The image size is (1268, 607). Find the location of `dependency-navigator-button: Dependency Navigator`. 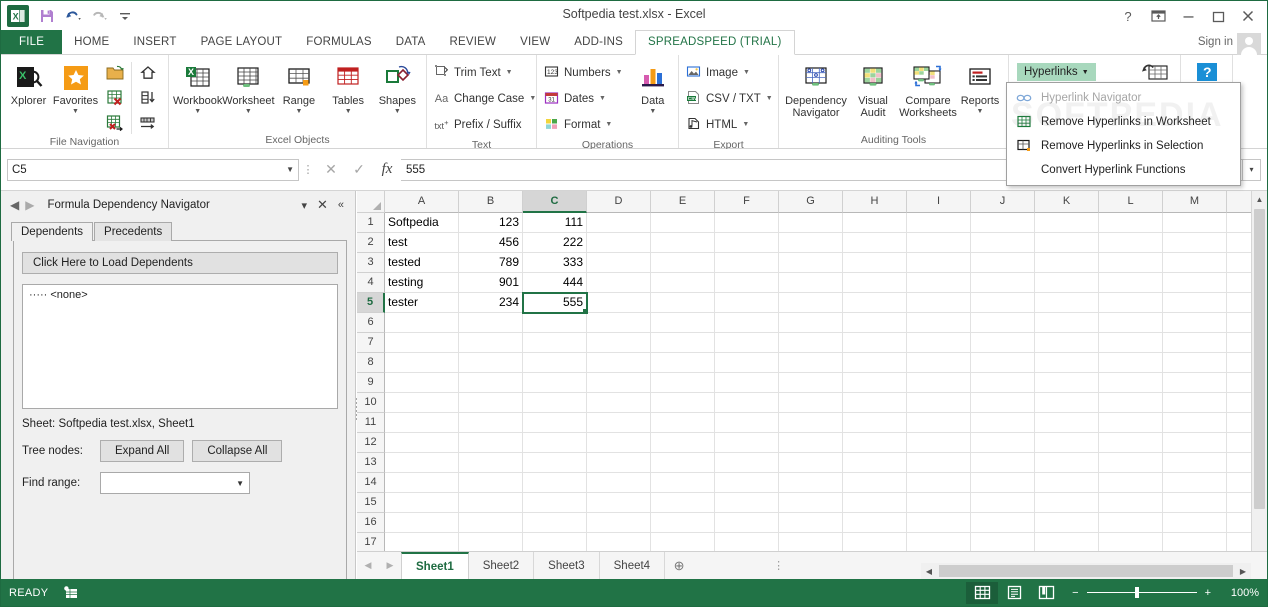

dependency-navigator-button: Dependency Navigator is located at coordinates (816, 88).